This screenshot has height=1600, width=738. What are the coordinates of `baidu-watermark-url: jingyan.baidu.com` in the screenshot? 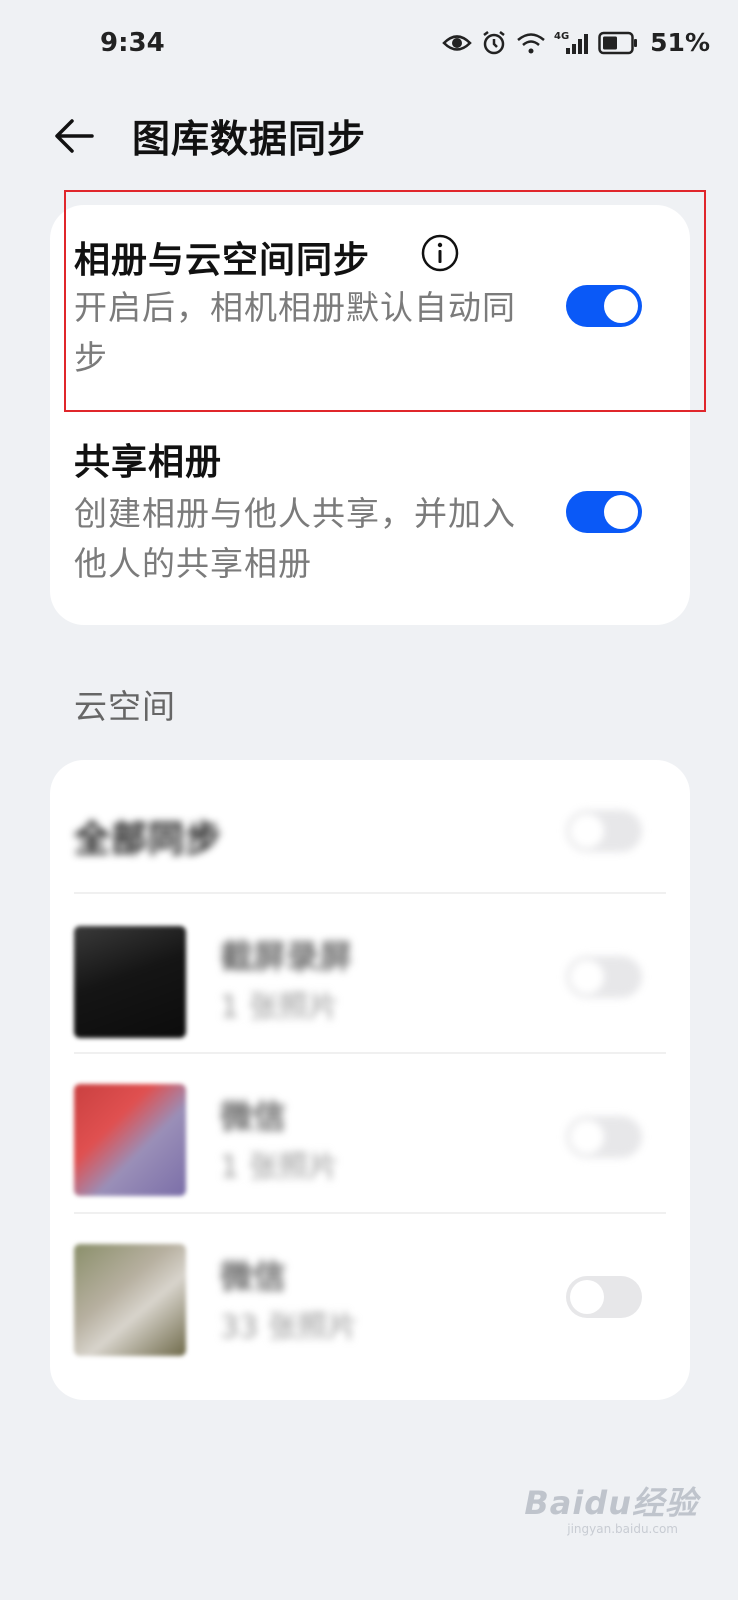 It's located at (622, 1529).